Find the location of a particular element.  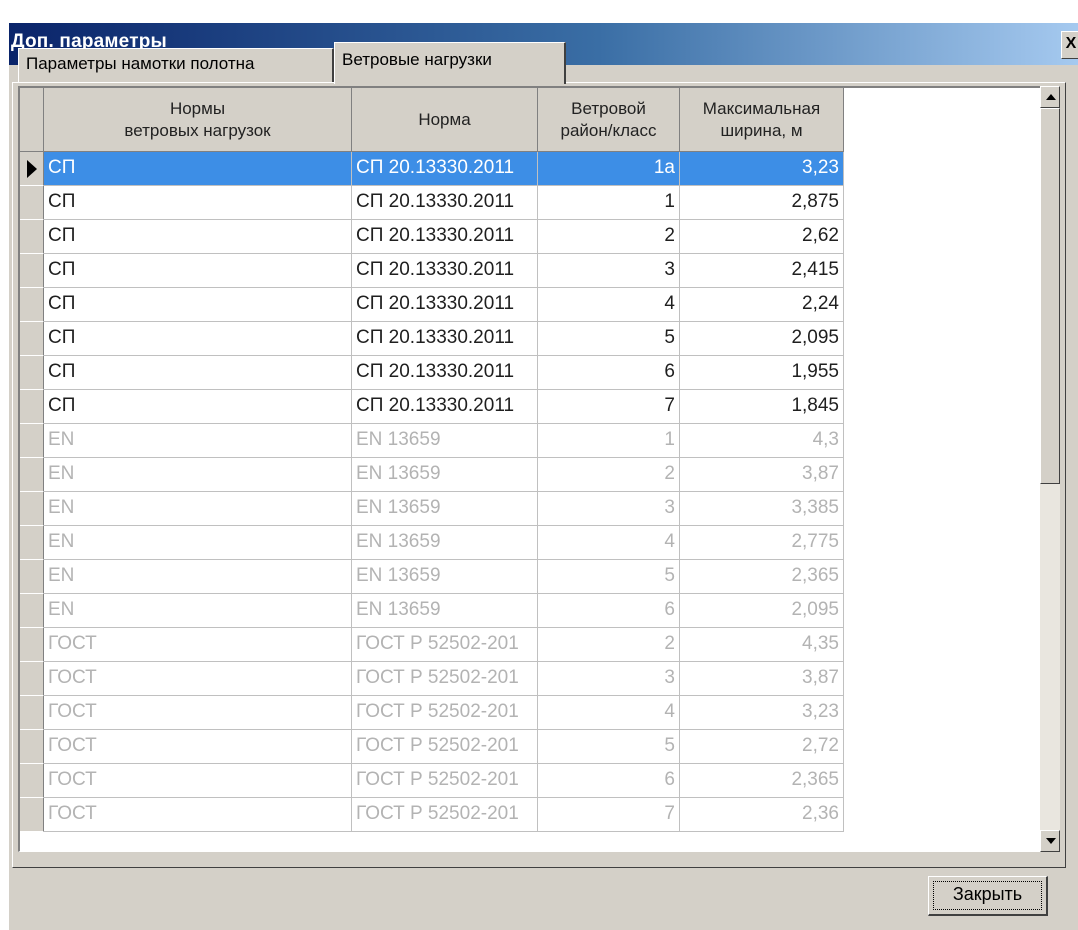

table-row: СП СП 20.13330.2011 7 1,845 is located at coordinates (432, 407).